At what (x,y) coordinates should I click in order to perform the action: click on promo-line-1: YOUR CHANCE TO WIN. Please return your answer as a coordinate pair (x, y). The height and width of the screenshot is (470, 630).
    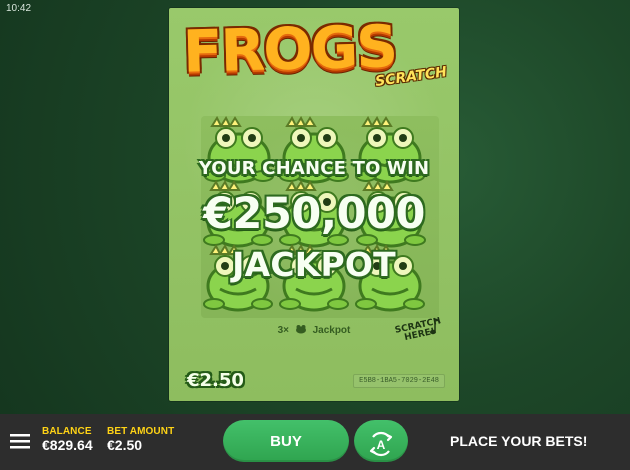
    Looking at the image, I should click on (314, 168).